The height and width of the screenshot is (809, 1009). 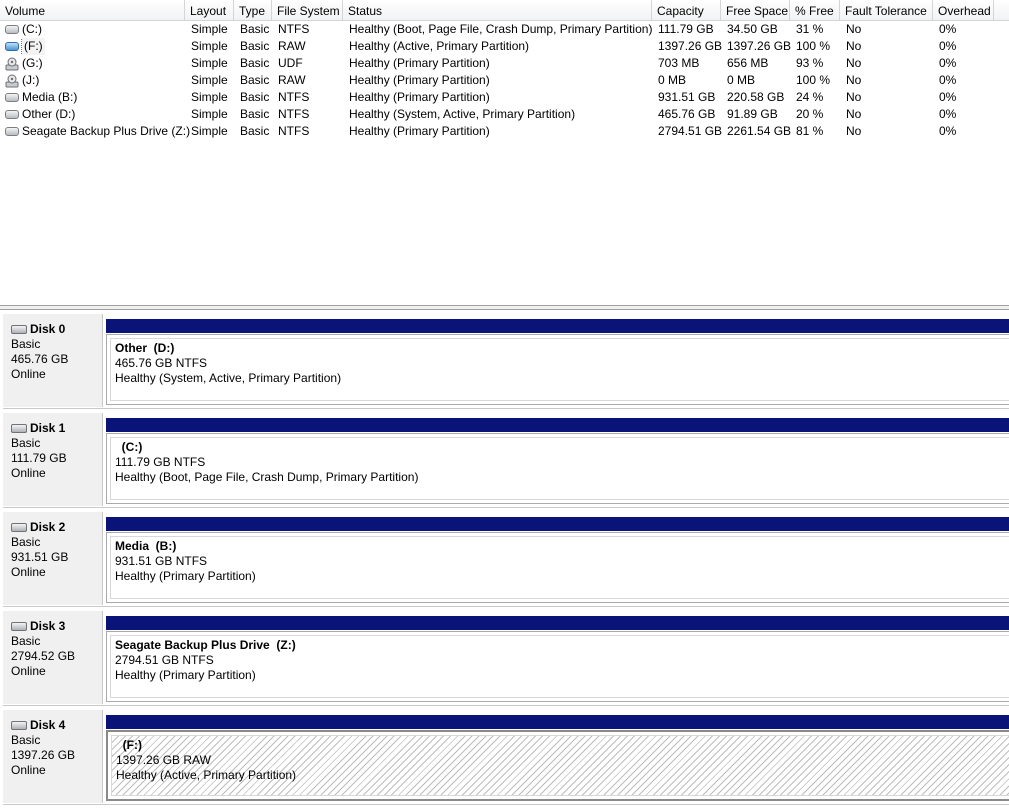 What do you see at coordinates (48, 329) in the screenshot?
I see `disk-name: Disk 0` at bounding box center [48, 329].